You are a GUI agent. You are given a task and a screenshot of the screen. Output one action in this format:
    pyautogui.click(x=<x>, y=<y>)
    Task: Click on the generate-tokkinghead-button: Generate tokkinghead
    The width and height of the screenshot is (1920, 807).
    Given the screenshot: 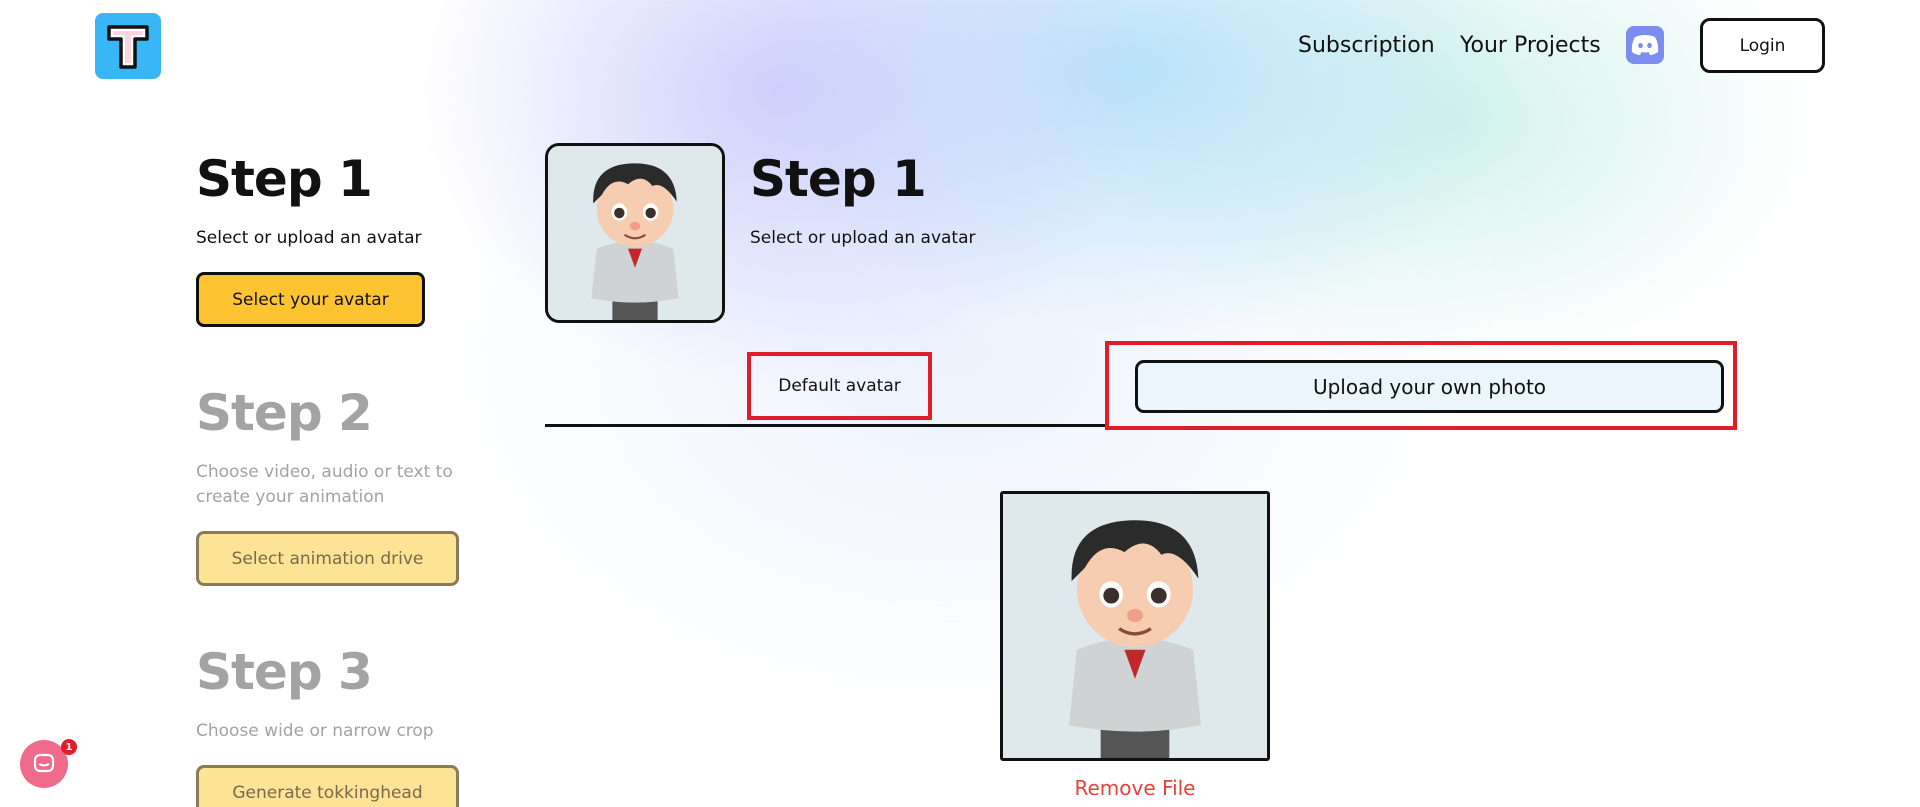 What is the action you would take?
    pyautogui.click(x=327, y=786)
    